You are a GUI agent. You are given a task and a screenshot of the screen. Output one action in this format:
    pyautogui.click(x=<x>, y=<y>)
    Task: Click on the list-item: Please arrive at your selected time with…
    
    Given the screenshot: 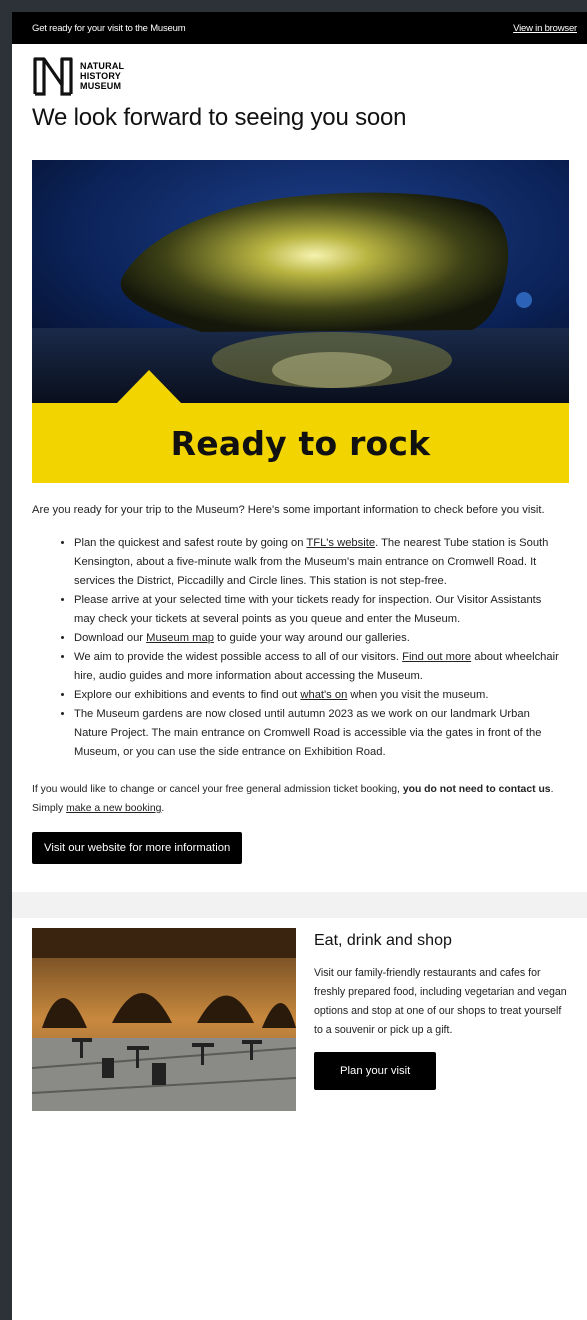 What is the action you would take?
    pyautogui.click(x=320, y=610)
    